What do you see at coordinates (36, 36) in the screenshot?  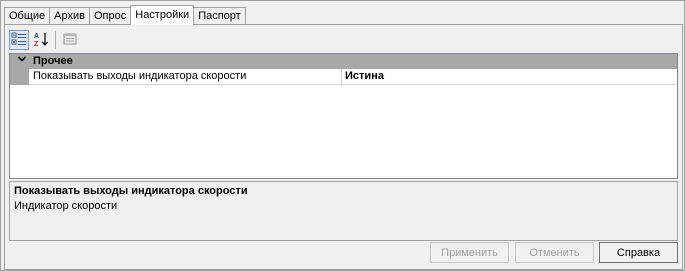 I see `svg-text: A` at bounding box center [36, 36].